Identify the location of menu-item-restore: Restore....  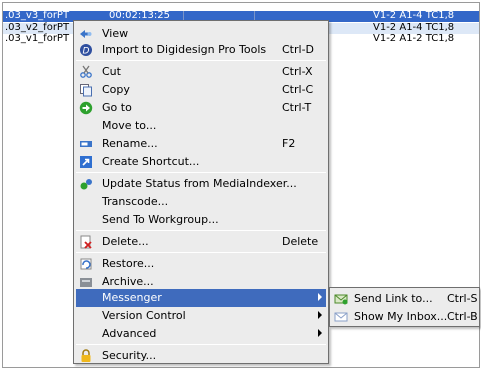
(201, 264).